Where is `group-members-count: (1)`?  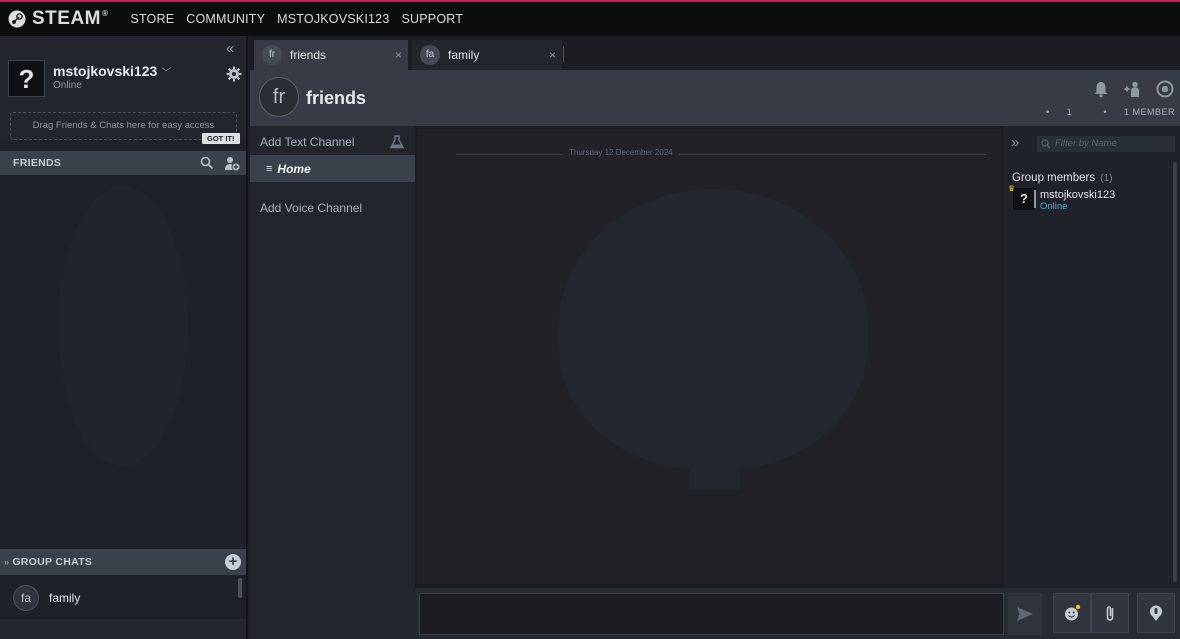 group-members-count: (1) is located at coordinates (1106, 178).